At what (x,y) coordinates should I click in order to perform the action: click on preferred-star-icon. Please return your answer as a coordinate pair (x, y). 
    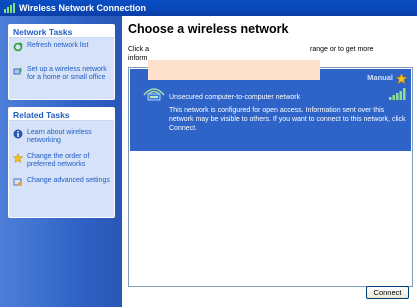
    Looking at the image, I should click on (401, 78).